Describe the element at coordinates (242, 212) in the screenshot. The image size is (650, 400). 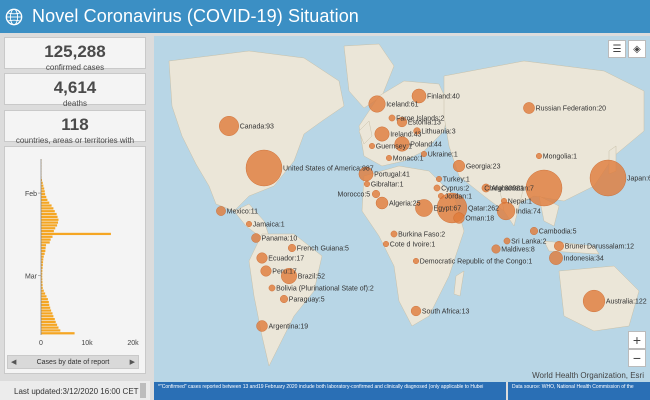
I see `country-label: Mexico:11` at that location.